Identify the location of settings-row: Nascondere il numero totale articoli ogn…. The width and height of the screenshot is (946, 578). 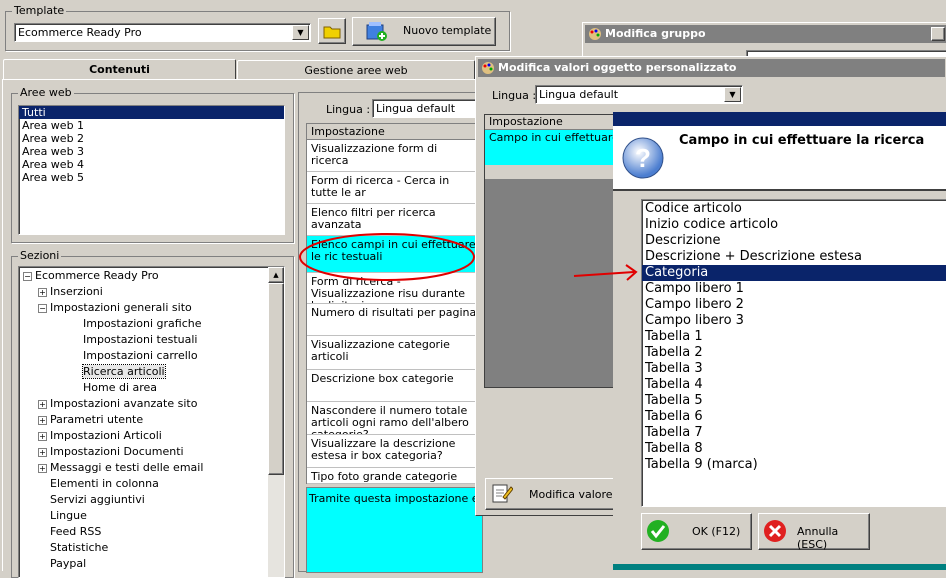
(394, 418).